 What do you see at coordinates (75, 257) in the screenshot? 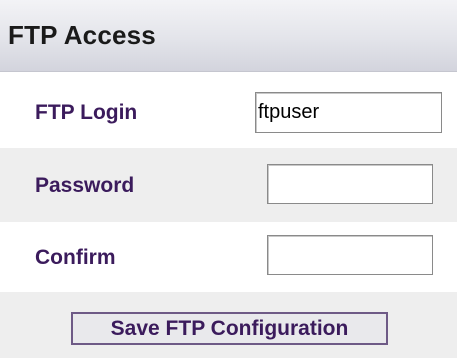
I see `confirm-label: Confirm` at bounding box center [75, 257].